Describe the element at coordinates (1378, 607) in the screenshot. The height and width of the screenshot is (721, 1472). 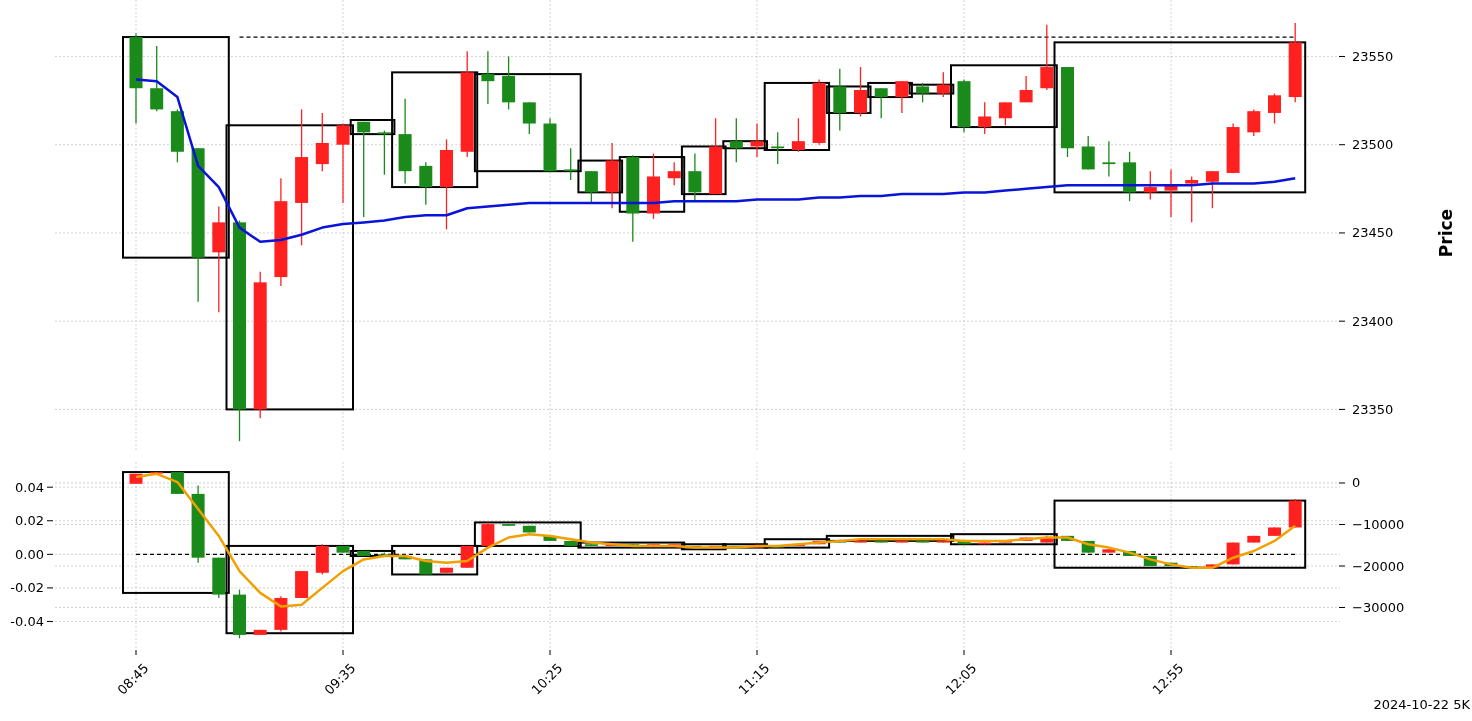
I see `axis-tick-label: −30000` at that location.